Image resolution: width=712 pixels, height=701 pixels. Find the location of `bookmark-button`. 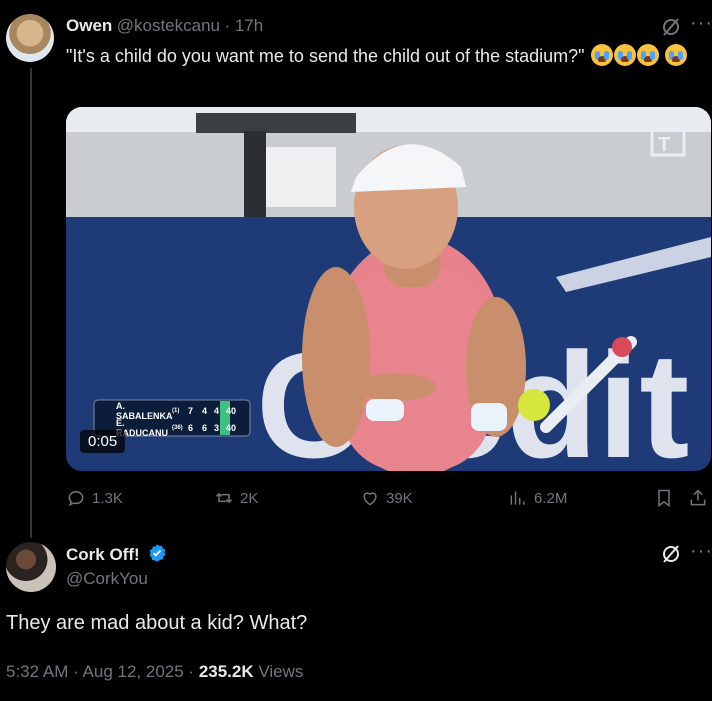

bookmark-button is located at coordinates (664, 498).